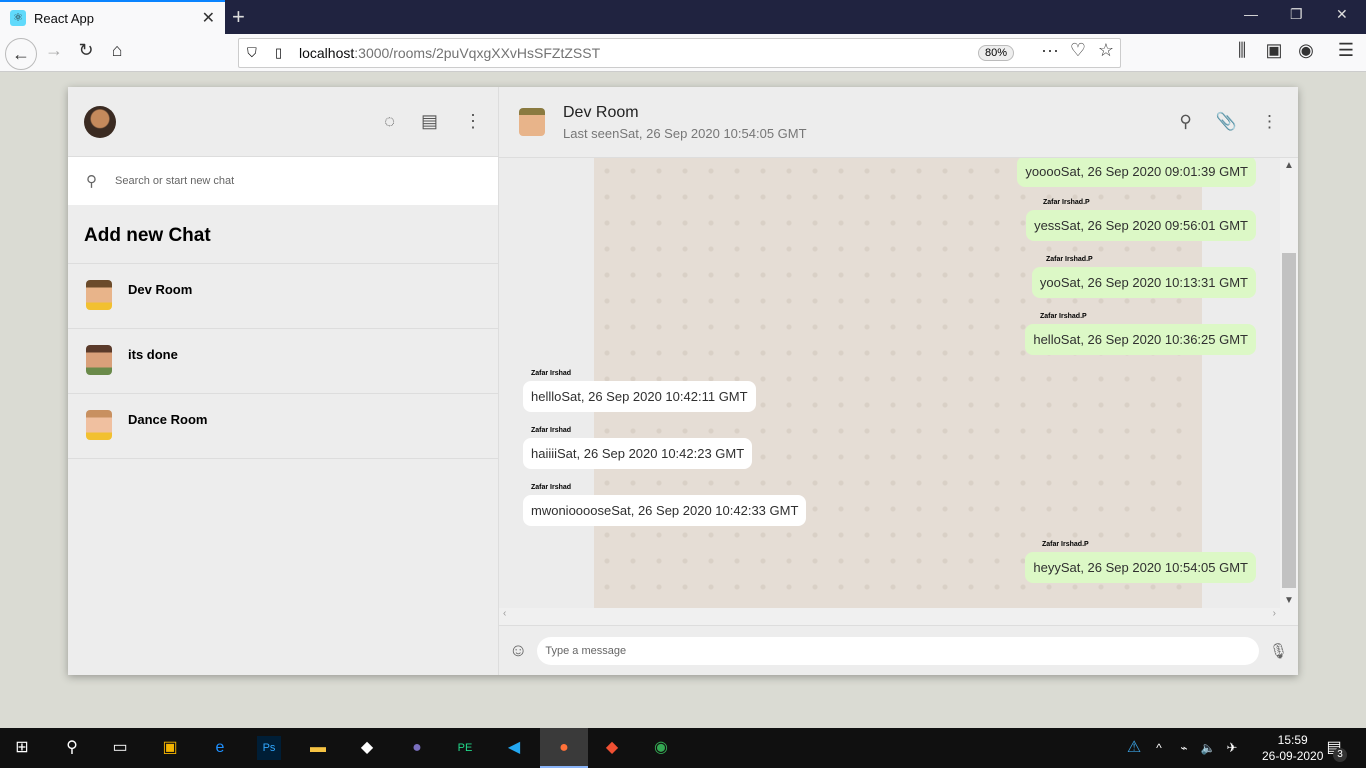  I want to click on home-button: ⌂, so click(117, 50).